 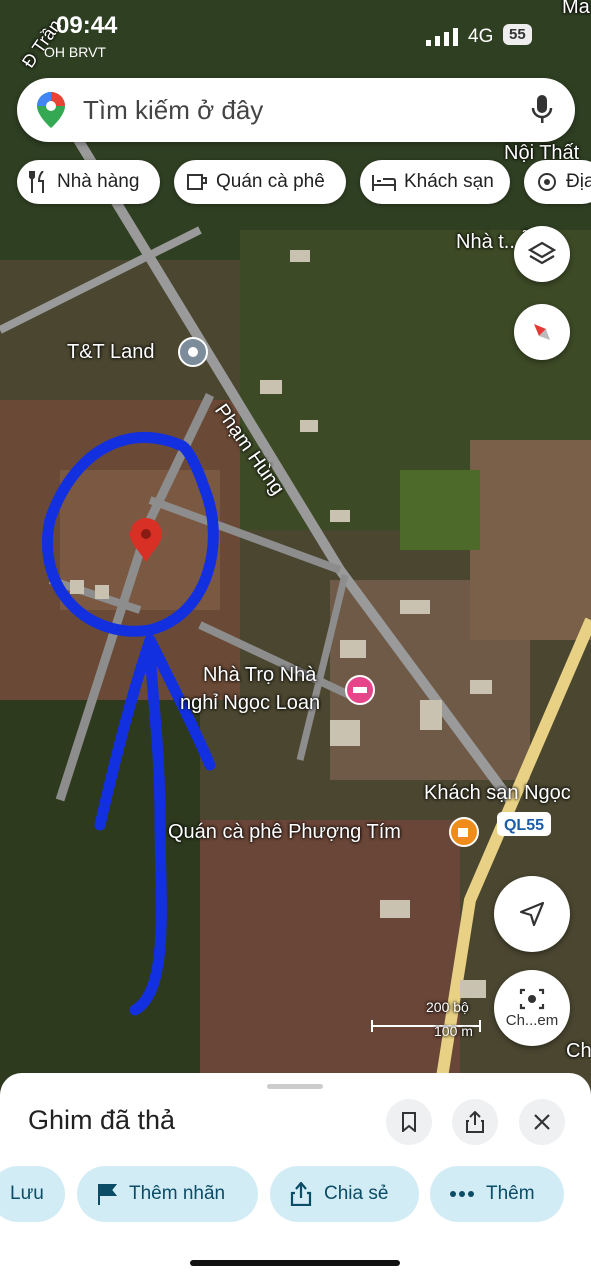 I want to click on chip-hotel-label: Khách sạn, so click(x=449, y=181).